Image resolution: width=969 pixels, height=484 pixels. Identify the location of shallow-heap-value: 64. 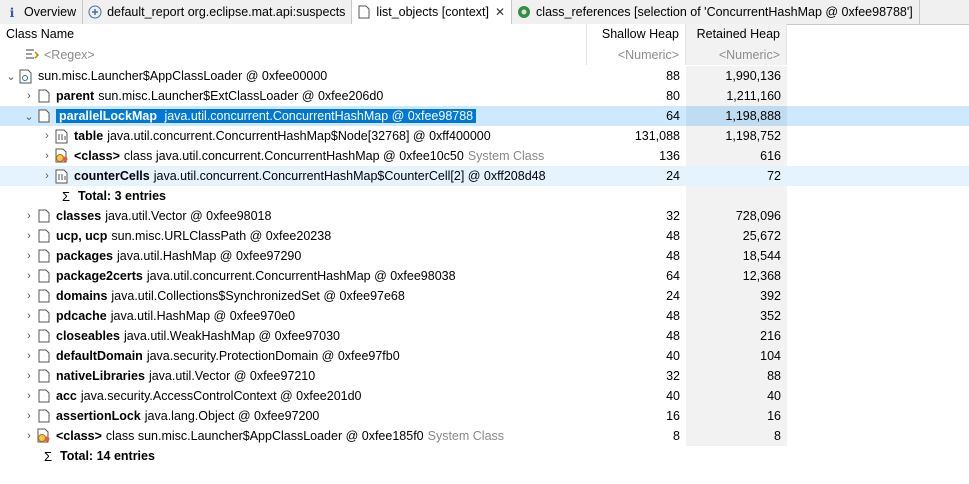
(673, 276).